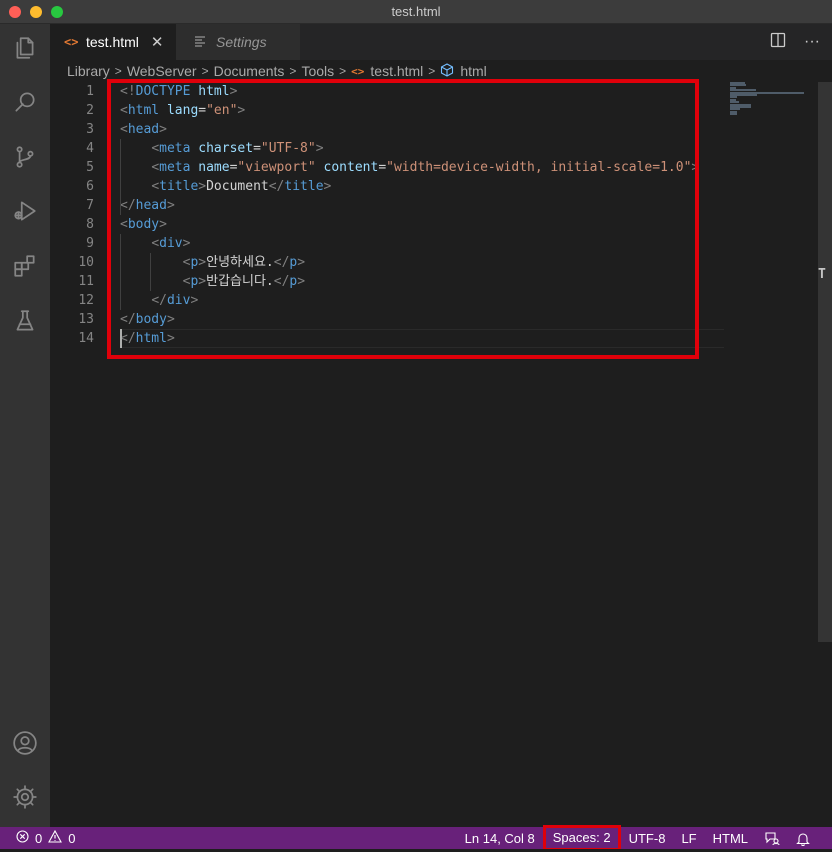 Image resolution: width=832 pixels, height=852 pixels. What do you see at coordinates (45, 838) in the screenshot?
I see `problems-indicator: 0 0` at bounding box center [45, 838].